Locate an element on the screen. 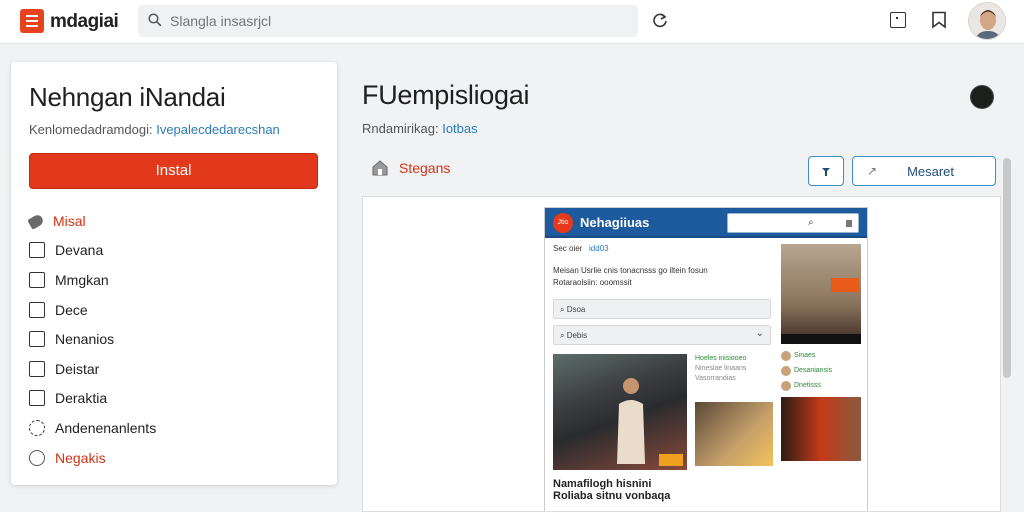 This screenshot has width=1024, height=512. nav-label: Negakis is located at coordinates (80, 457).